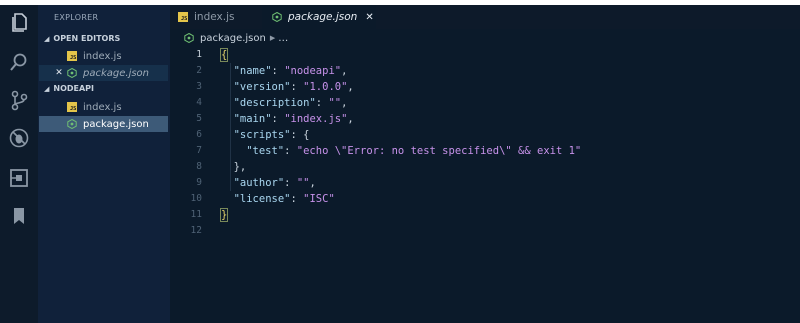  What do you see at coordinates (485, 167) in the screenshot?
I see `code-line: 8},` at bounding box center [485, 167].